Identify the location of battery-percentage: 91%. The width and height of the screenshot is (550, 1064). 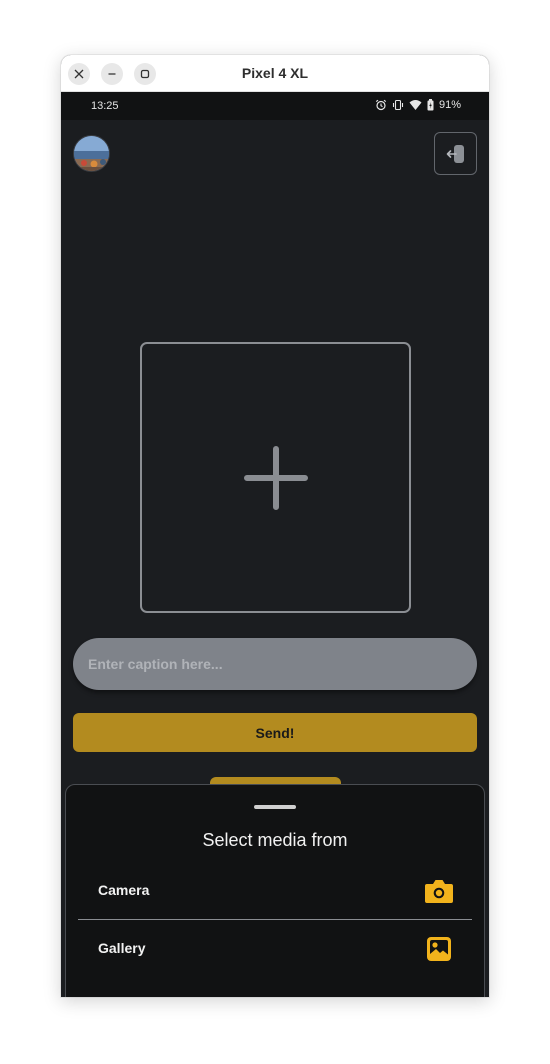
(449, 105).